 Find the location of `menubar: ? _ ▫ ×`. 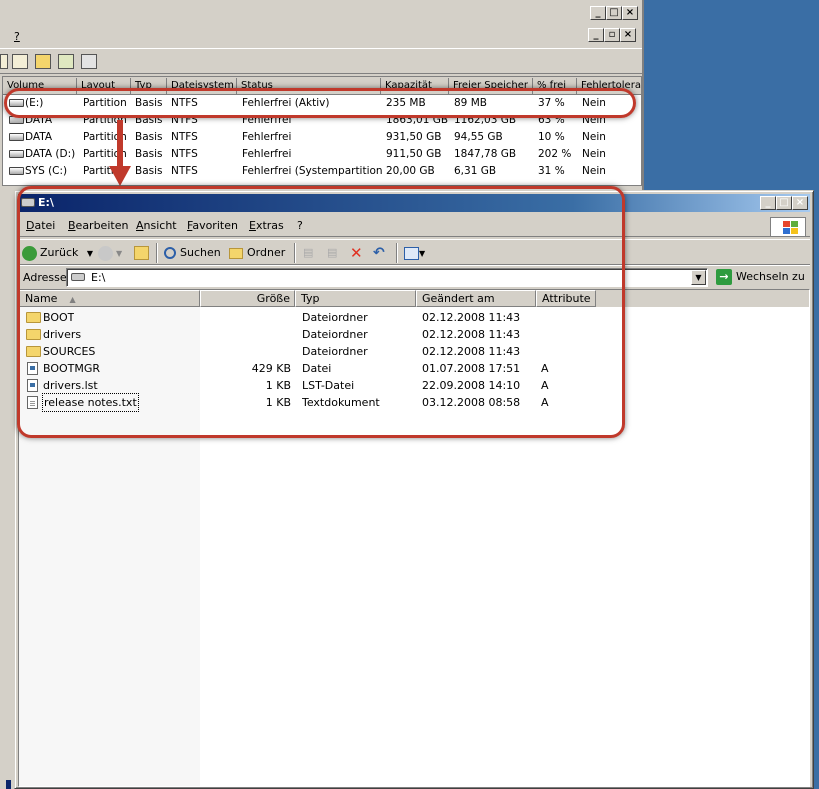

menubar: ? _ ▫ × is located at coordinates (321, 36).